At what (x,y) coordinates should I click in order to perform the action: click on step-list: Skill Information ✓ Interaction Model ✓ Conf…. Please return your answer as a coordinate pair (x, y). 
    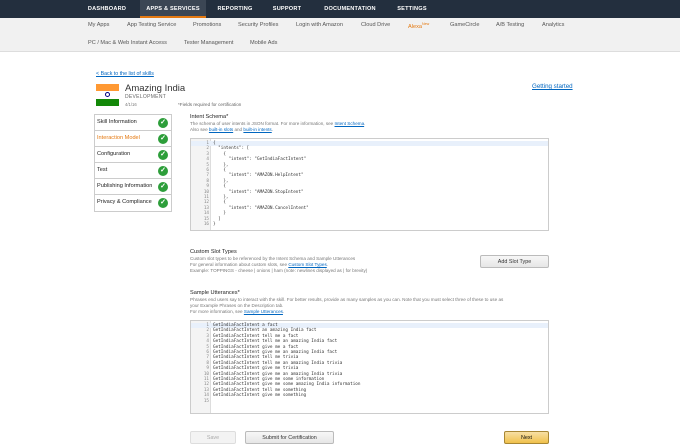
    Looking at the image, I should click on (133, 163).